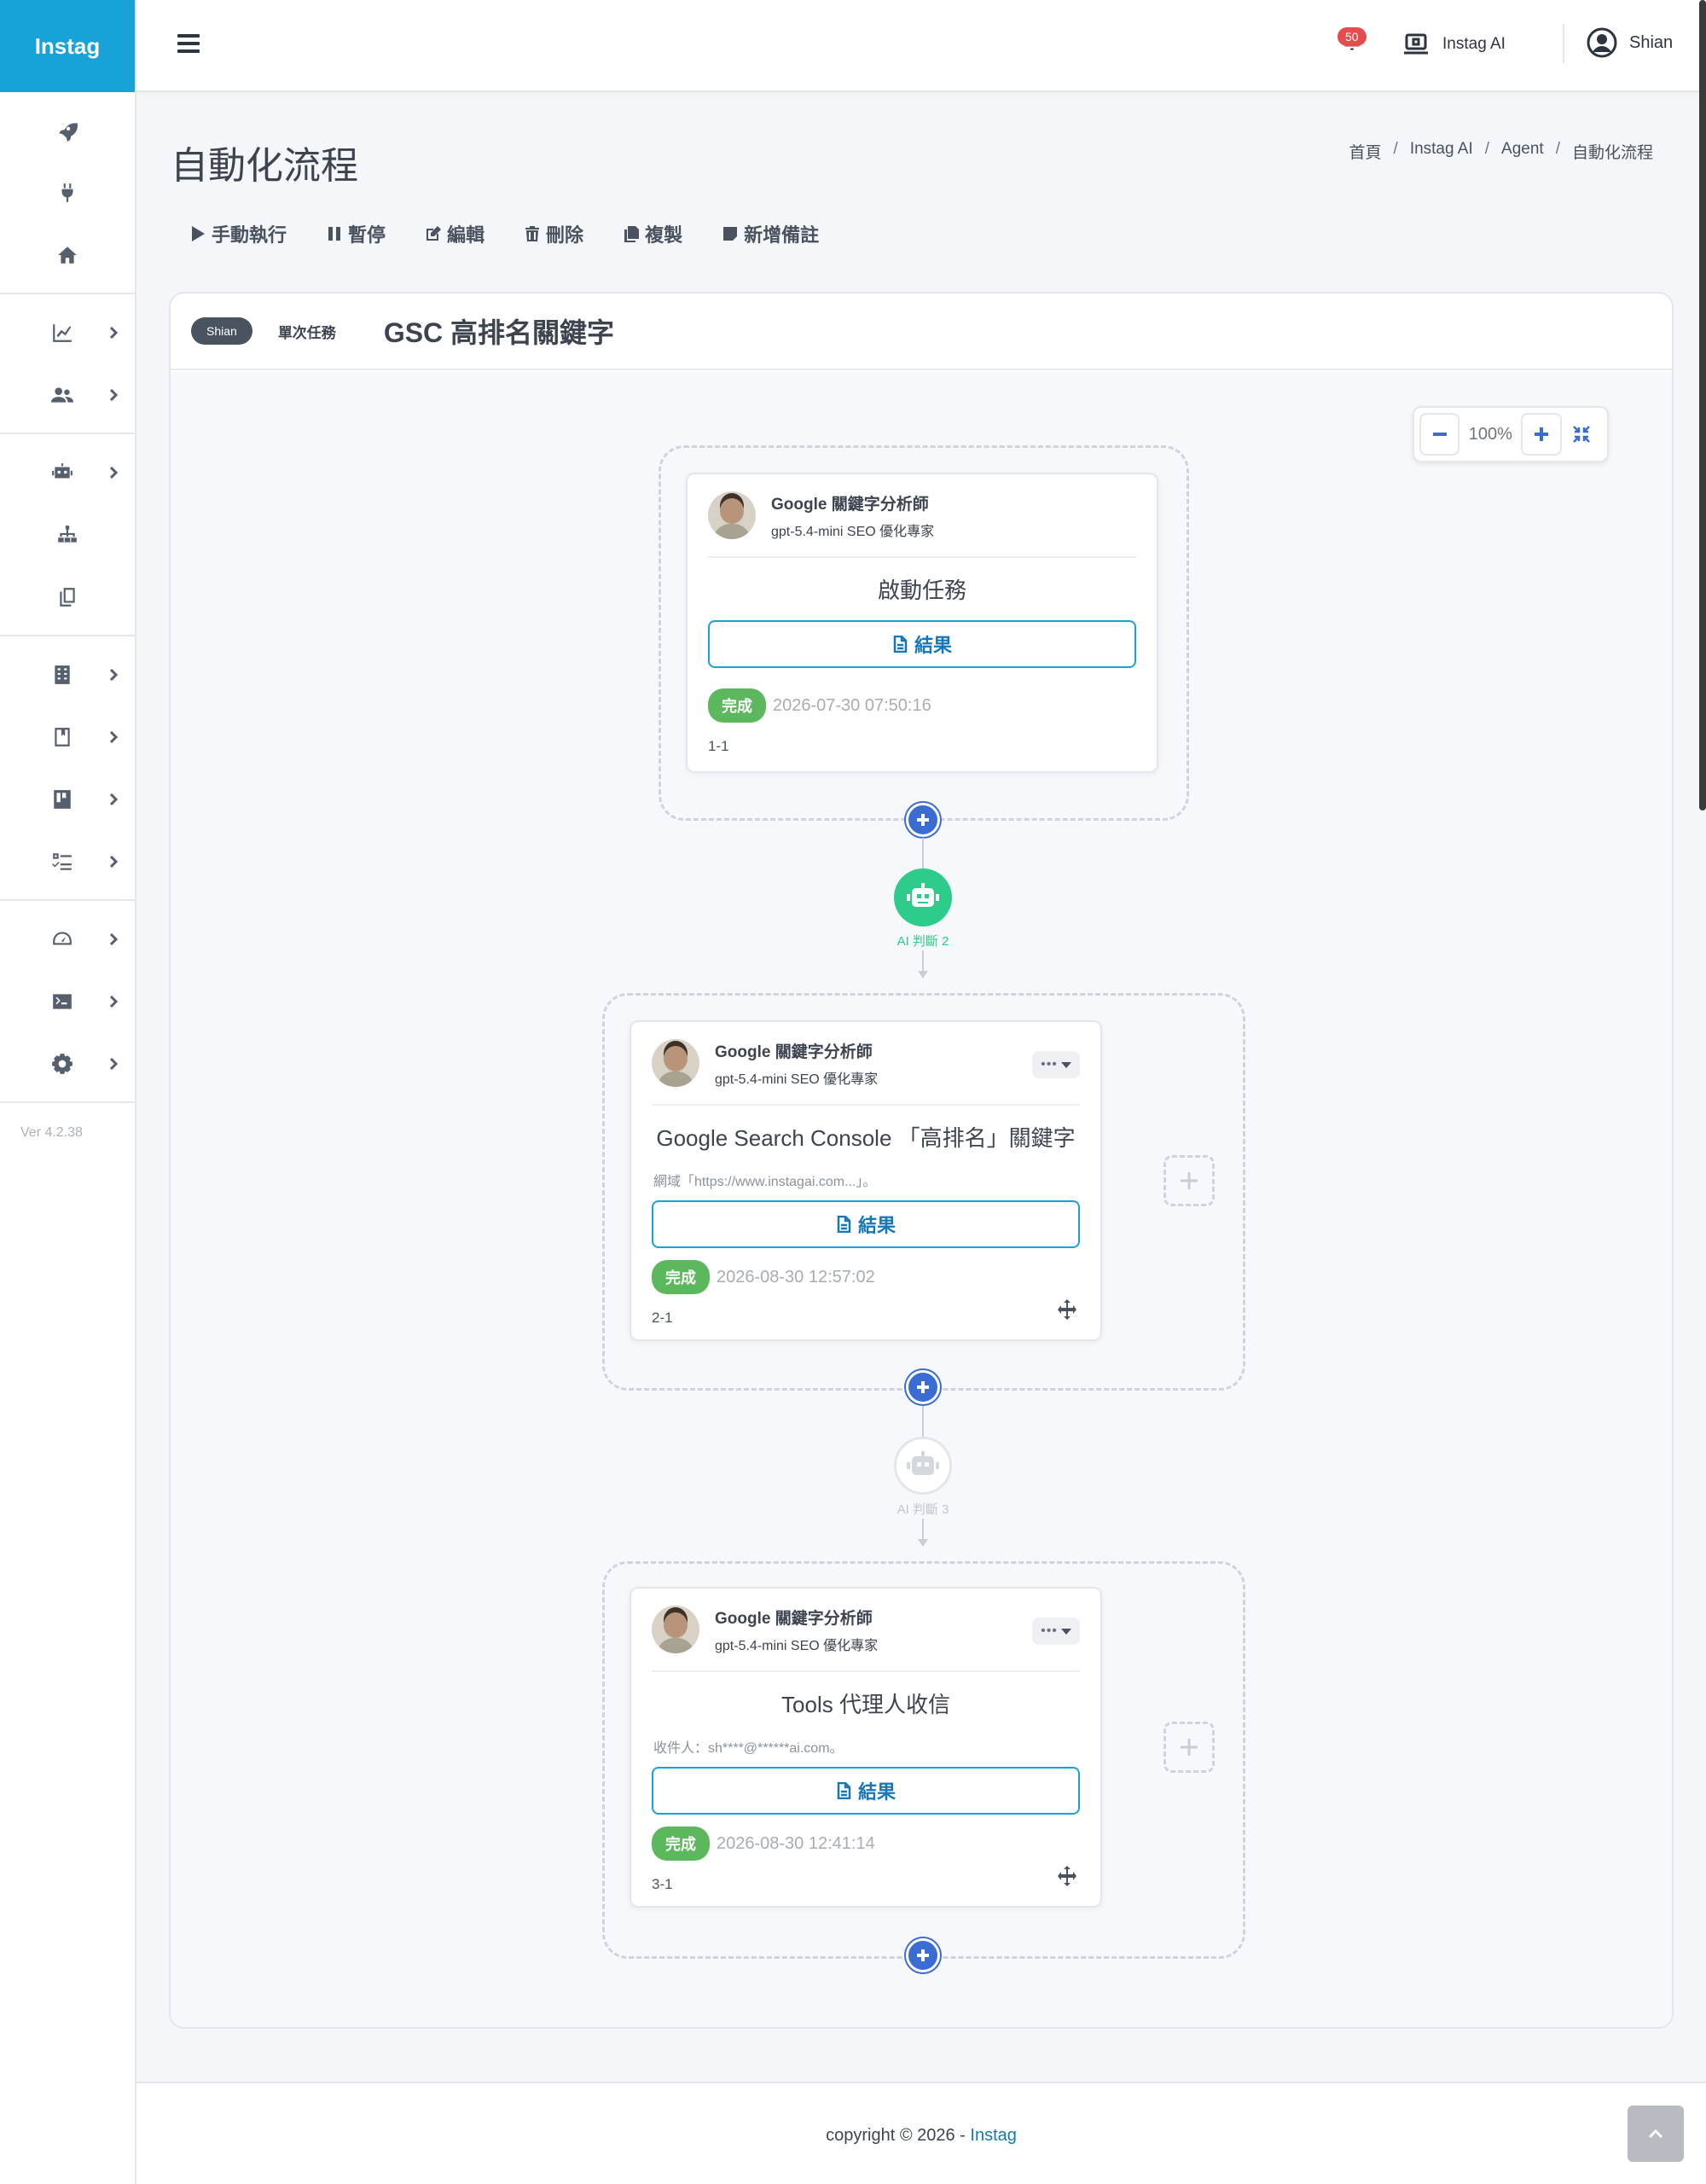 The width and height of the screenshot is (1706, 2184). Describe the element at coordinates (67, 472) in the screenshot. I see `sidebar-item-robot` at that location.